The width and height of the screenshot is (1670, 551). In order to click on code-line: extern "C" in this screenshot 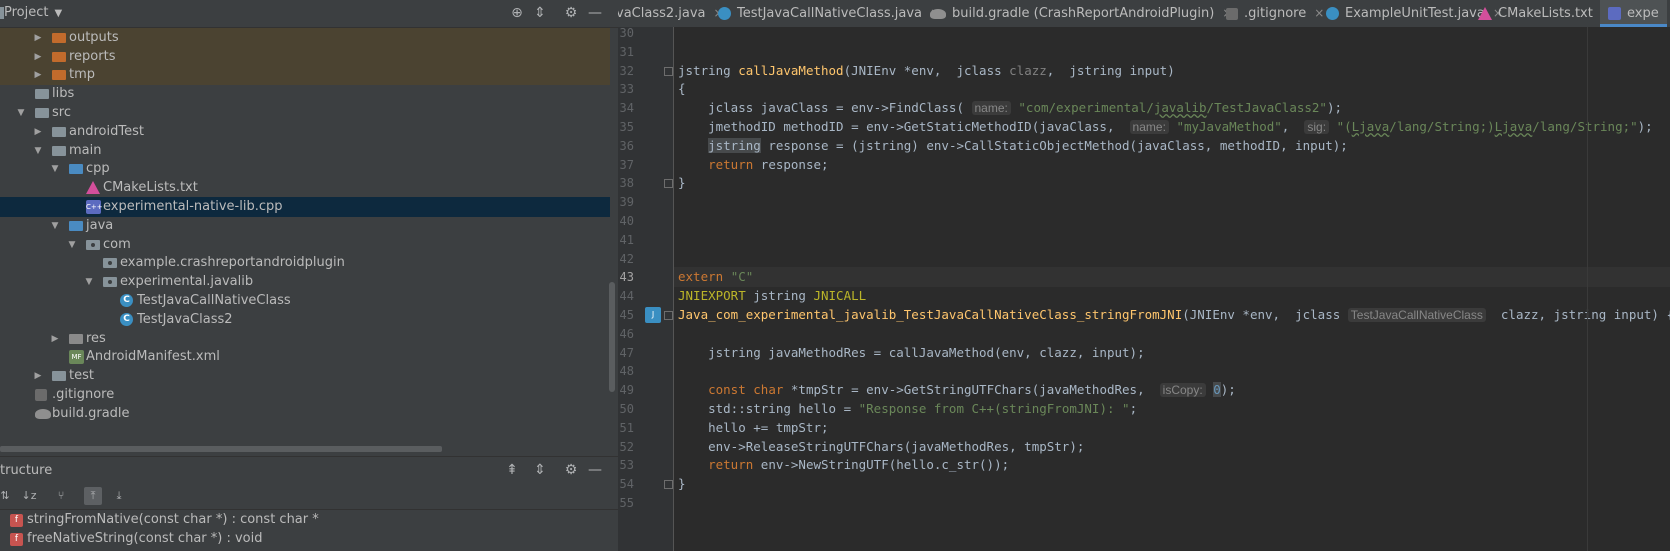, I will do `click(1172, 277)`.